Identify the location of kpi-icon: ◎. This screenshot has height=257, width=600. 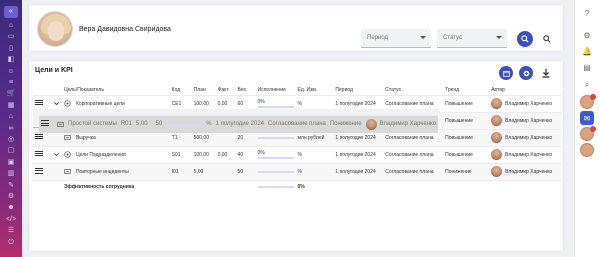
(11, 140).